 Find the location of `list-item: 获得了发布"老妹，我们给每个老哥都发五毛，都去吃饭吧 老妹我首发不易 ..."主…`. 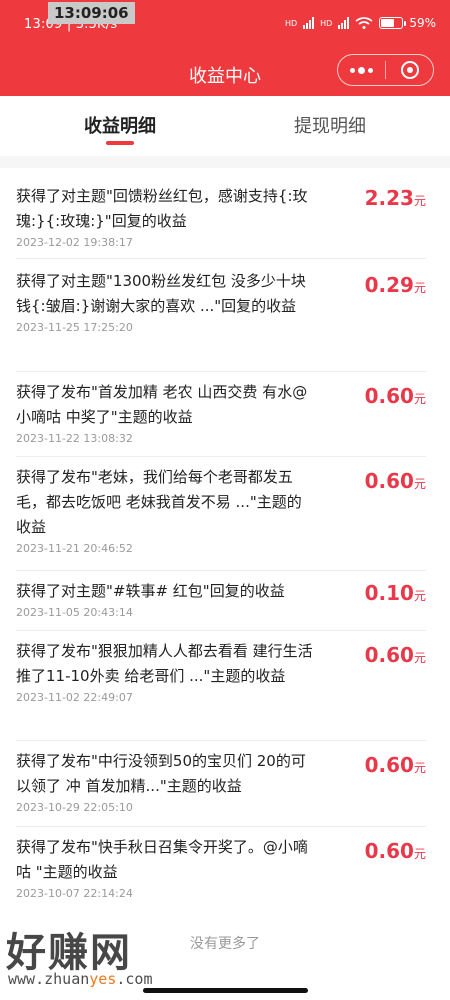

list-item: 获得了发布"老妹，我们给每个老哥都发五毛，都去吃饭吧 老妹我首发不易 ..."主… is located at coordinates (221, 514).